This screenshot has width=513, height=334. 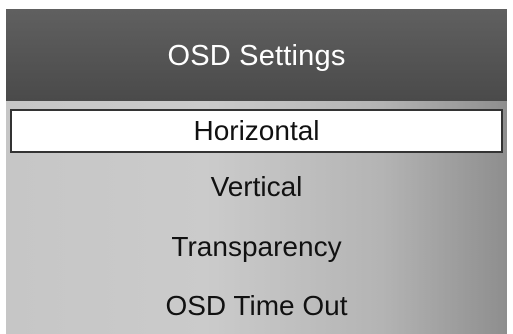 I want to click on page-title: OSD Settings, so click(x=256, y=55).